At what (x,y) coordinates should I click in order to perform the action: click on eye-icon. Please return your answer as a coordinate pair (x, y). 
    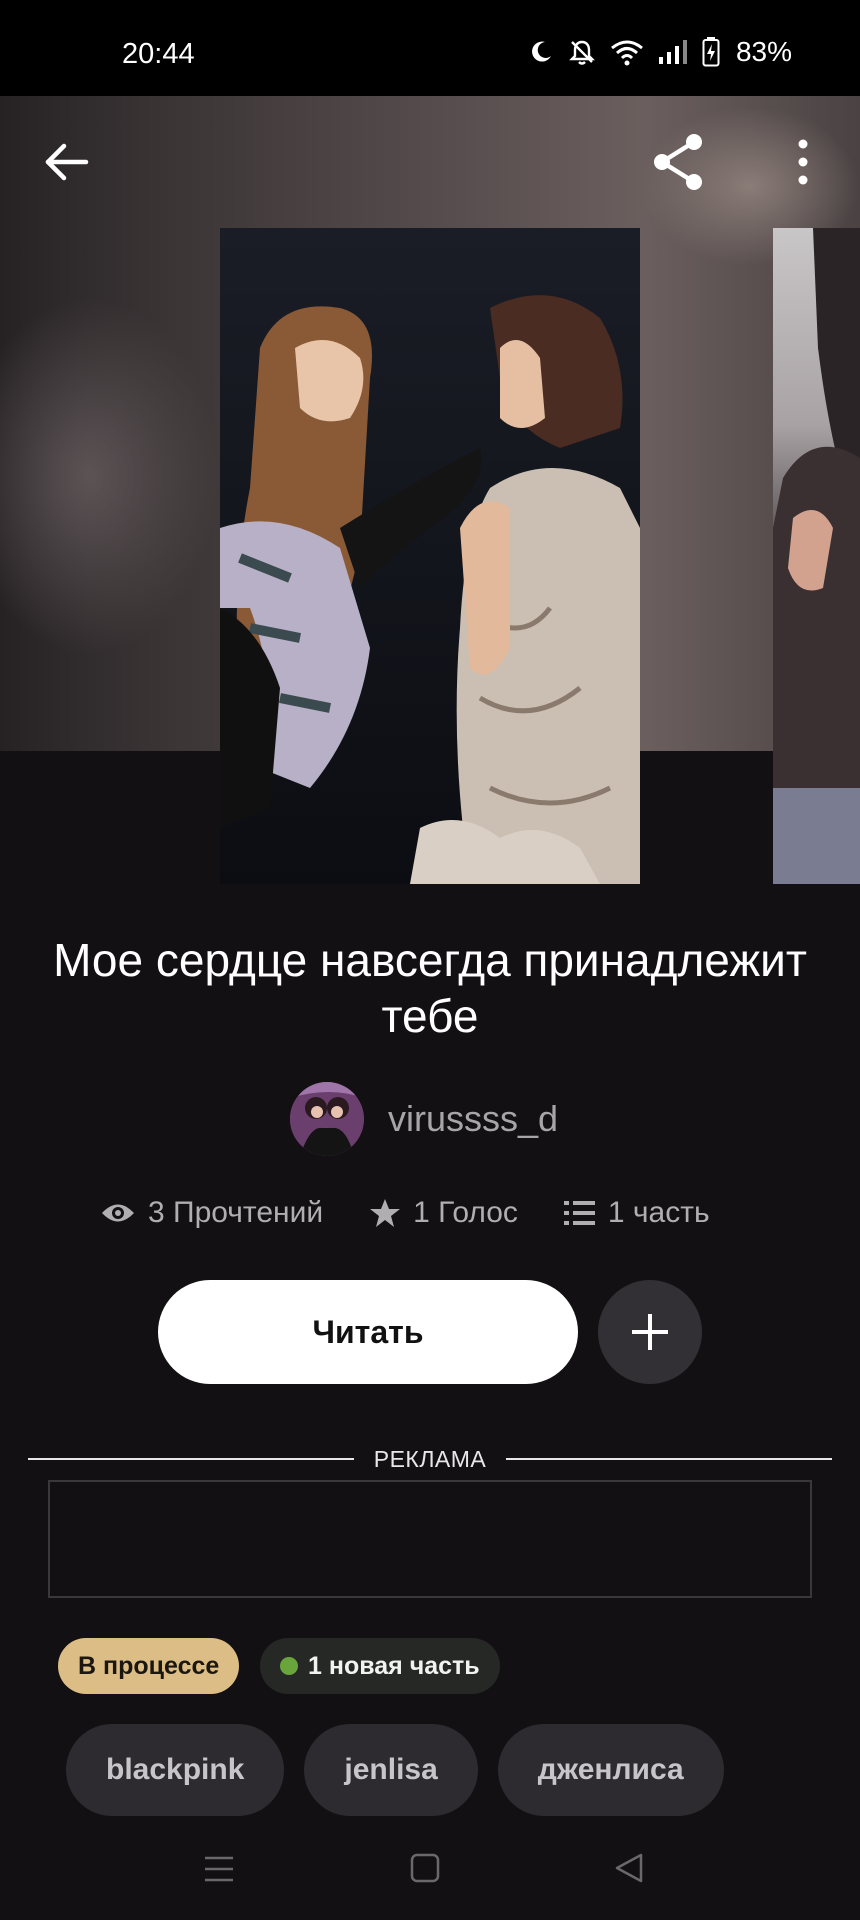
    Looking at the image, I should click on (118, 1213).